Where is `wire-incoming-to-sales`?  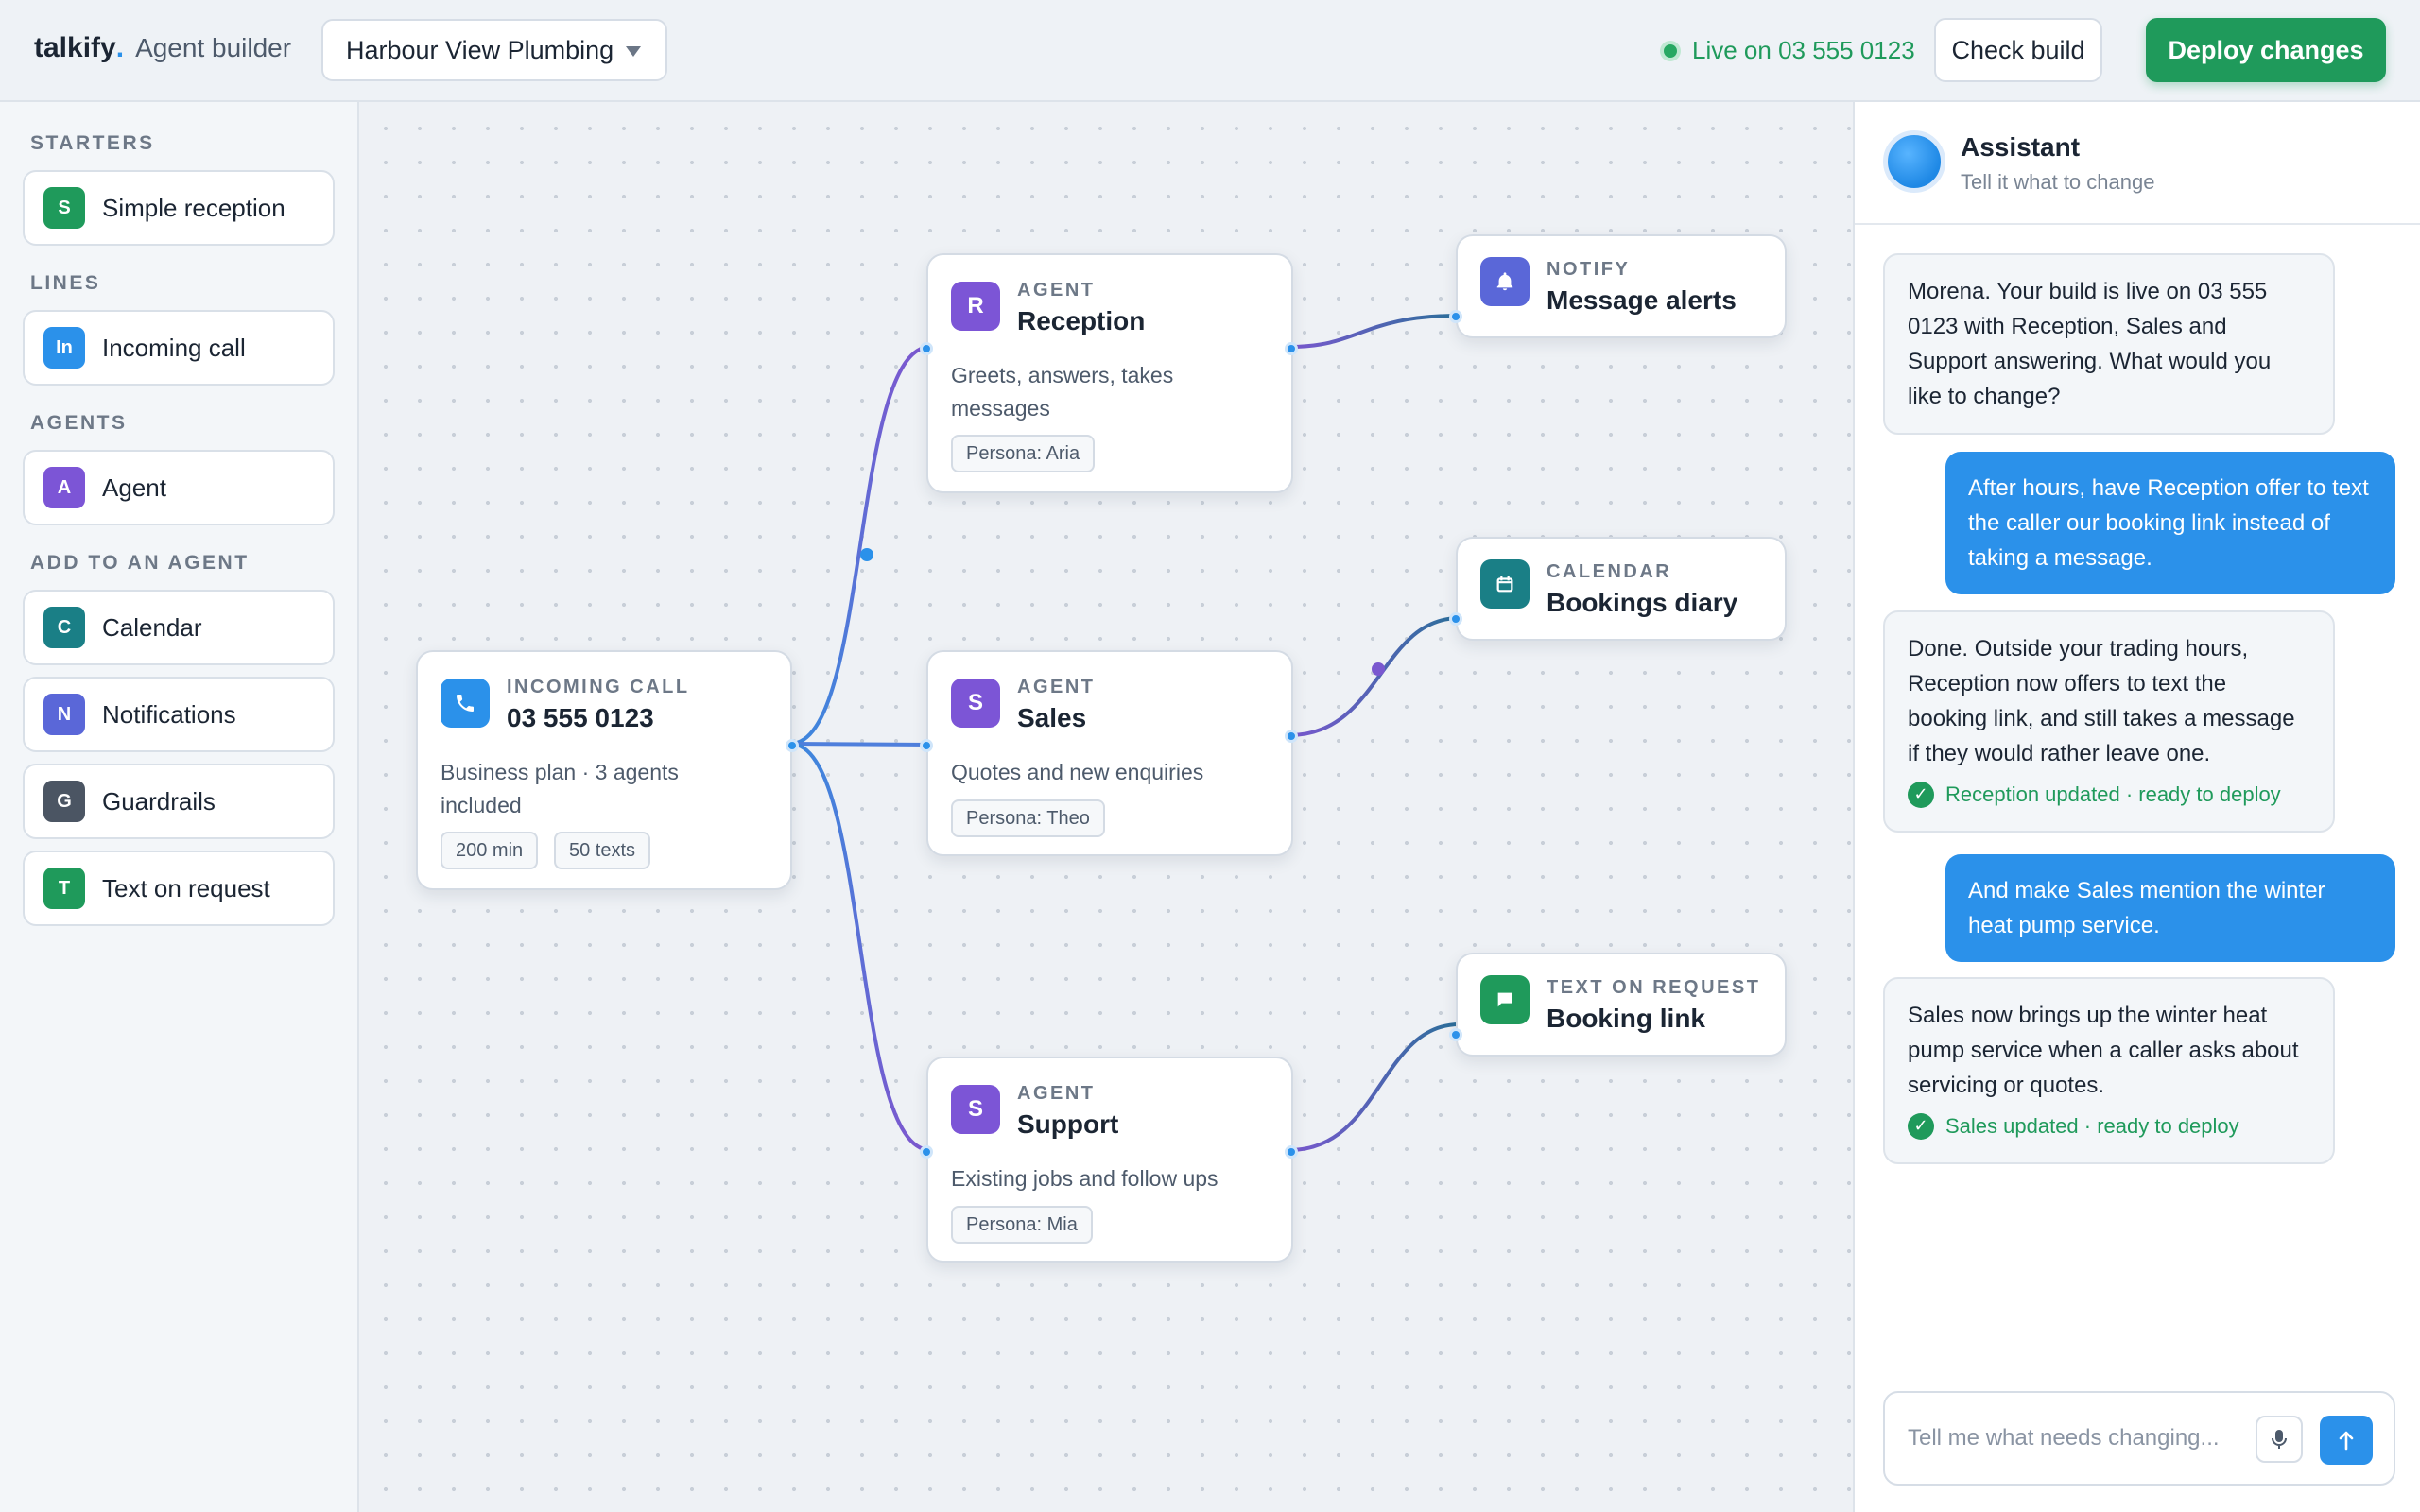 wire-incoming-to-sales is located at coordinates (860, 744).